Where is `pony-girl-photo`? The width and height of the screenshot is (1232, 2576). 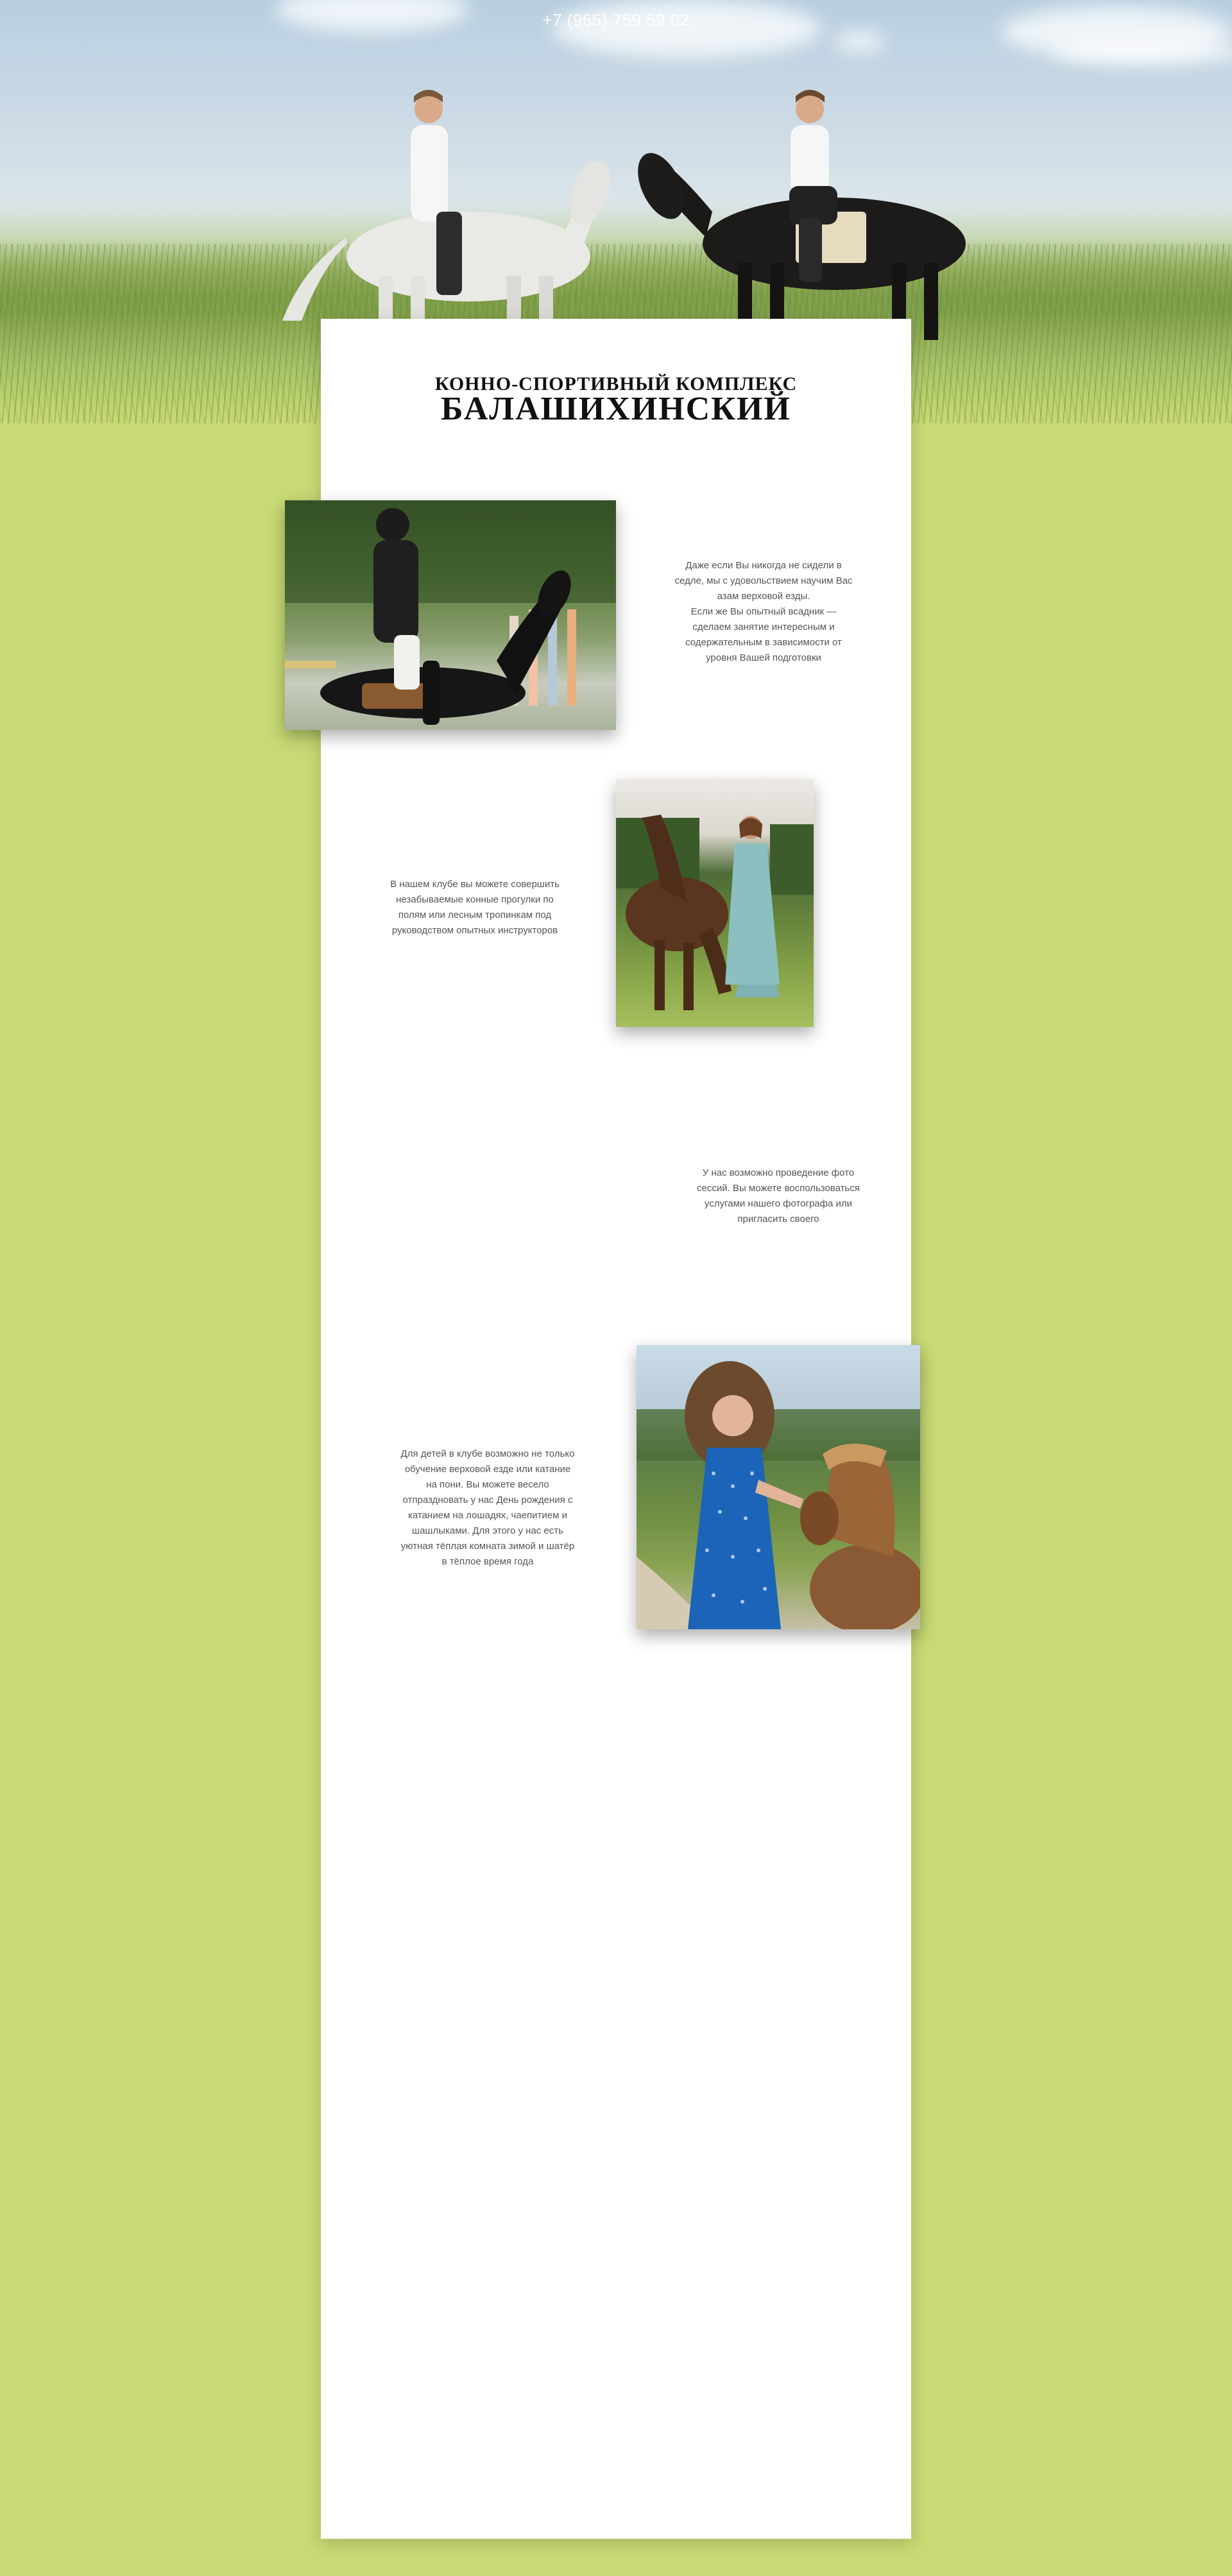 pony-girl-photo is located at coordinates (779, 1487).